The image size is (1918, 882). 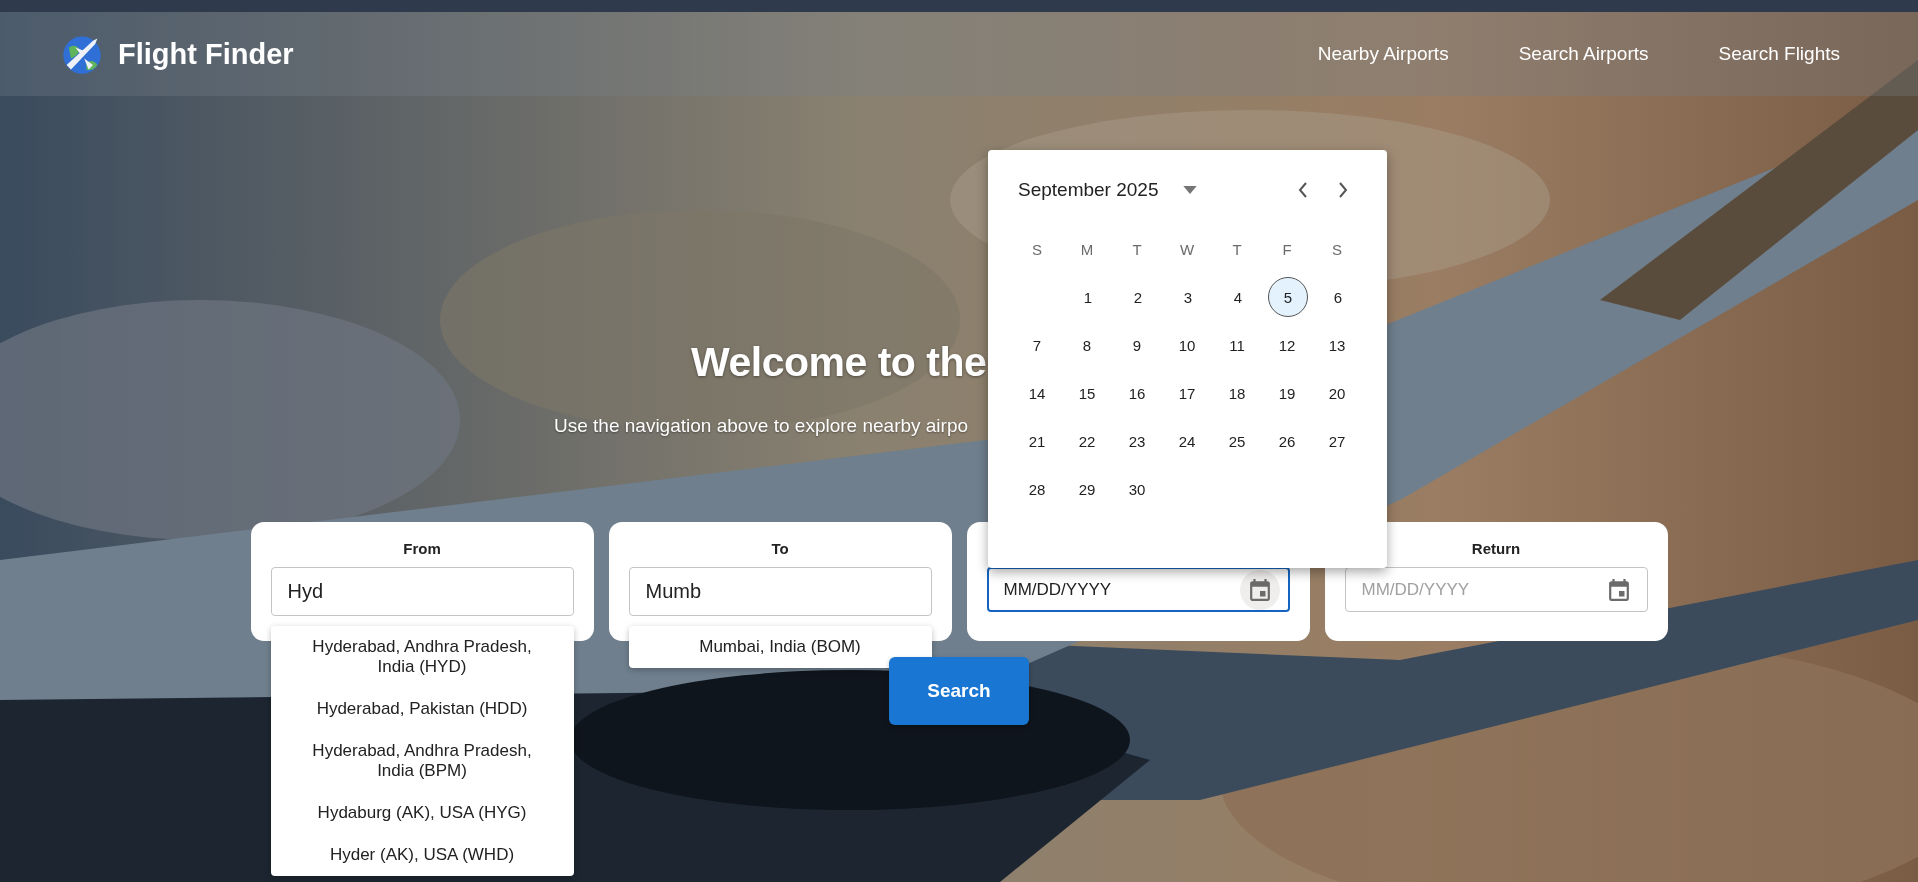 I want to click on calendar-day: 9, so click(x=1137, y=345).